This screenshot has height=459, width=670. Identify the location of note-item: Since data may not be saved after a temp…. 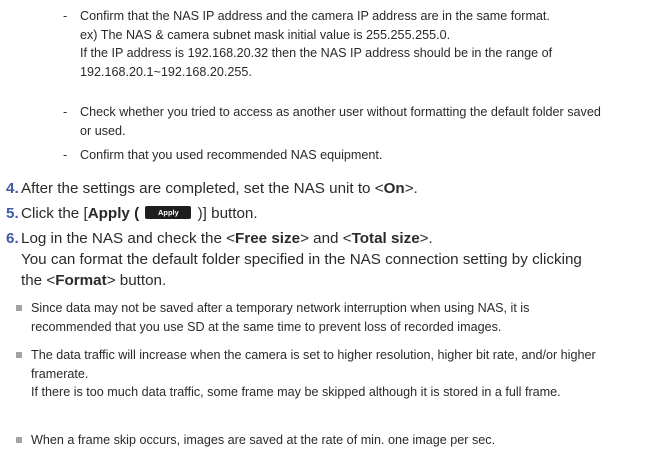
(341, 317).